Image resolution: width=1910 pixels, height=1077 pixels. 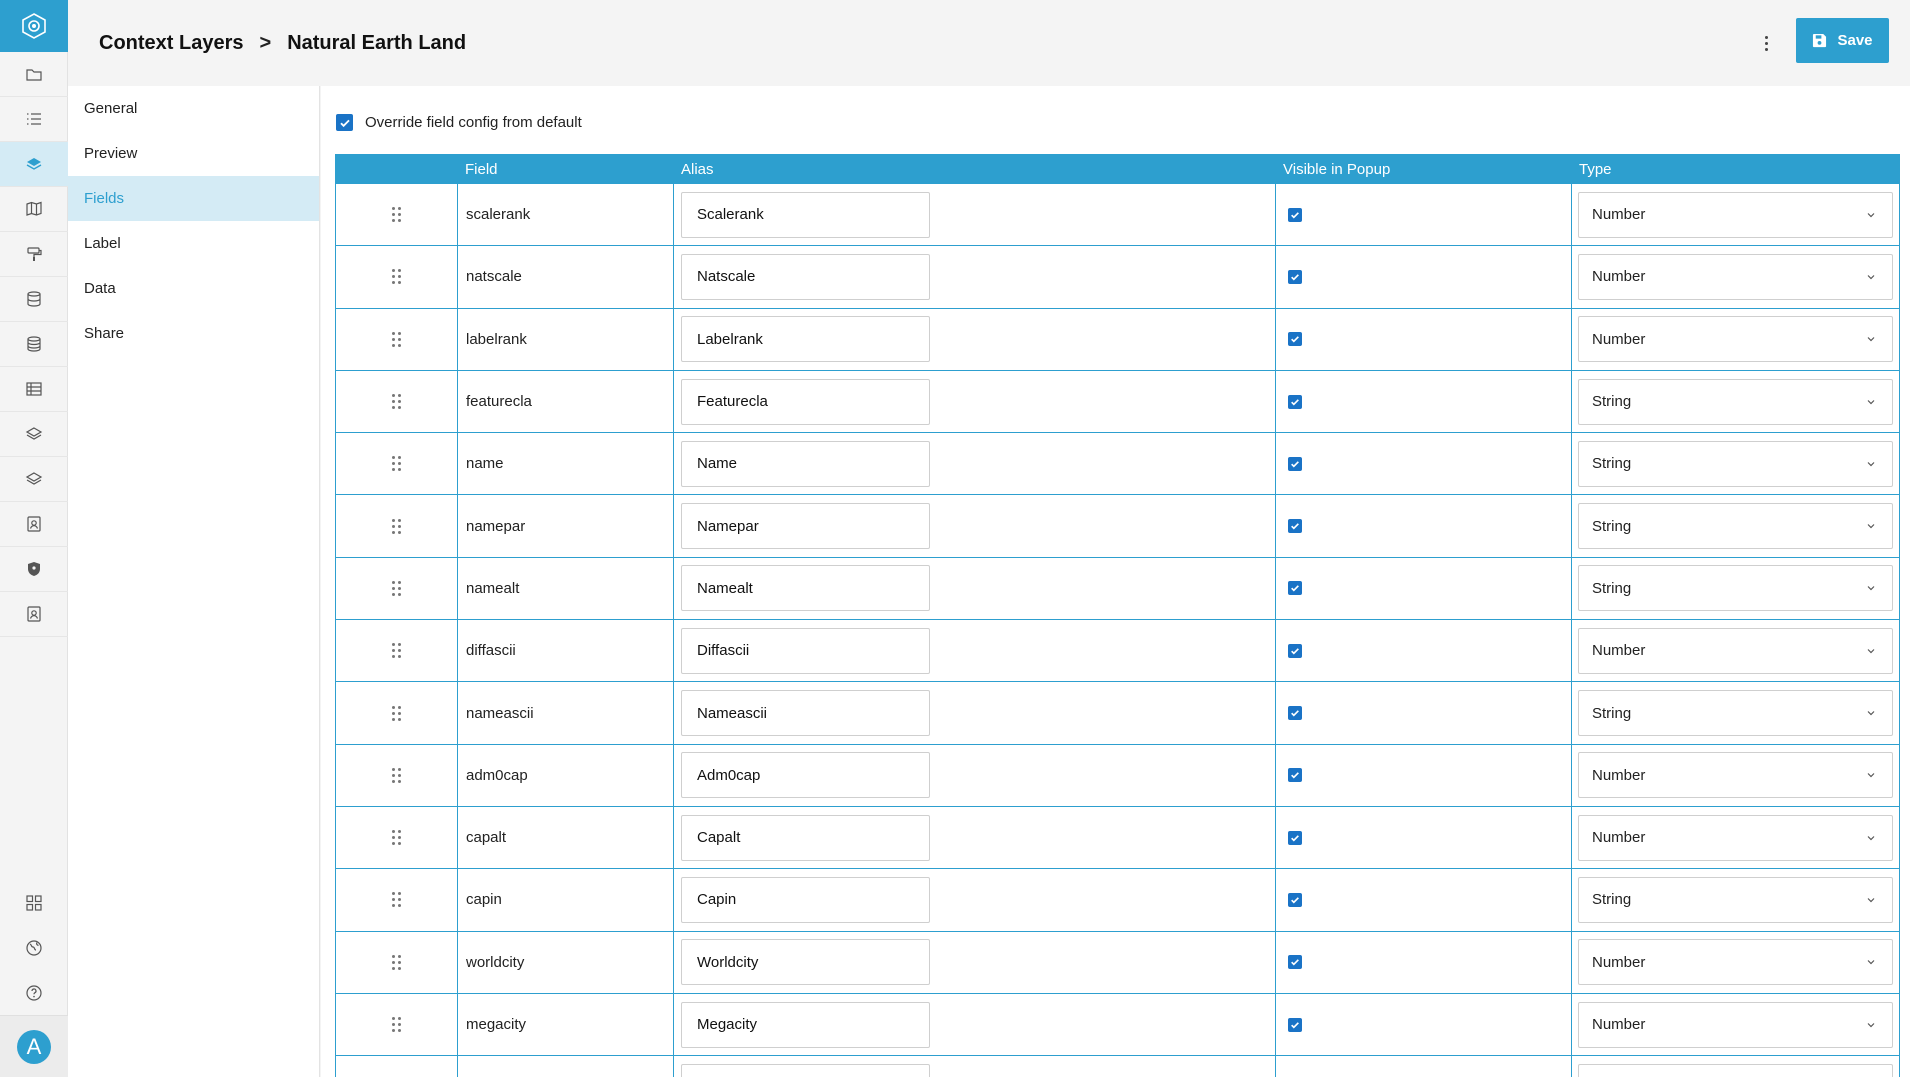 I want to click on rail-folder-button, so click(x=34, y=74).